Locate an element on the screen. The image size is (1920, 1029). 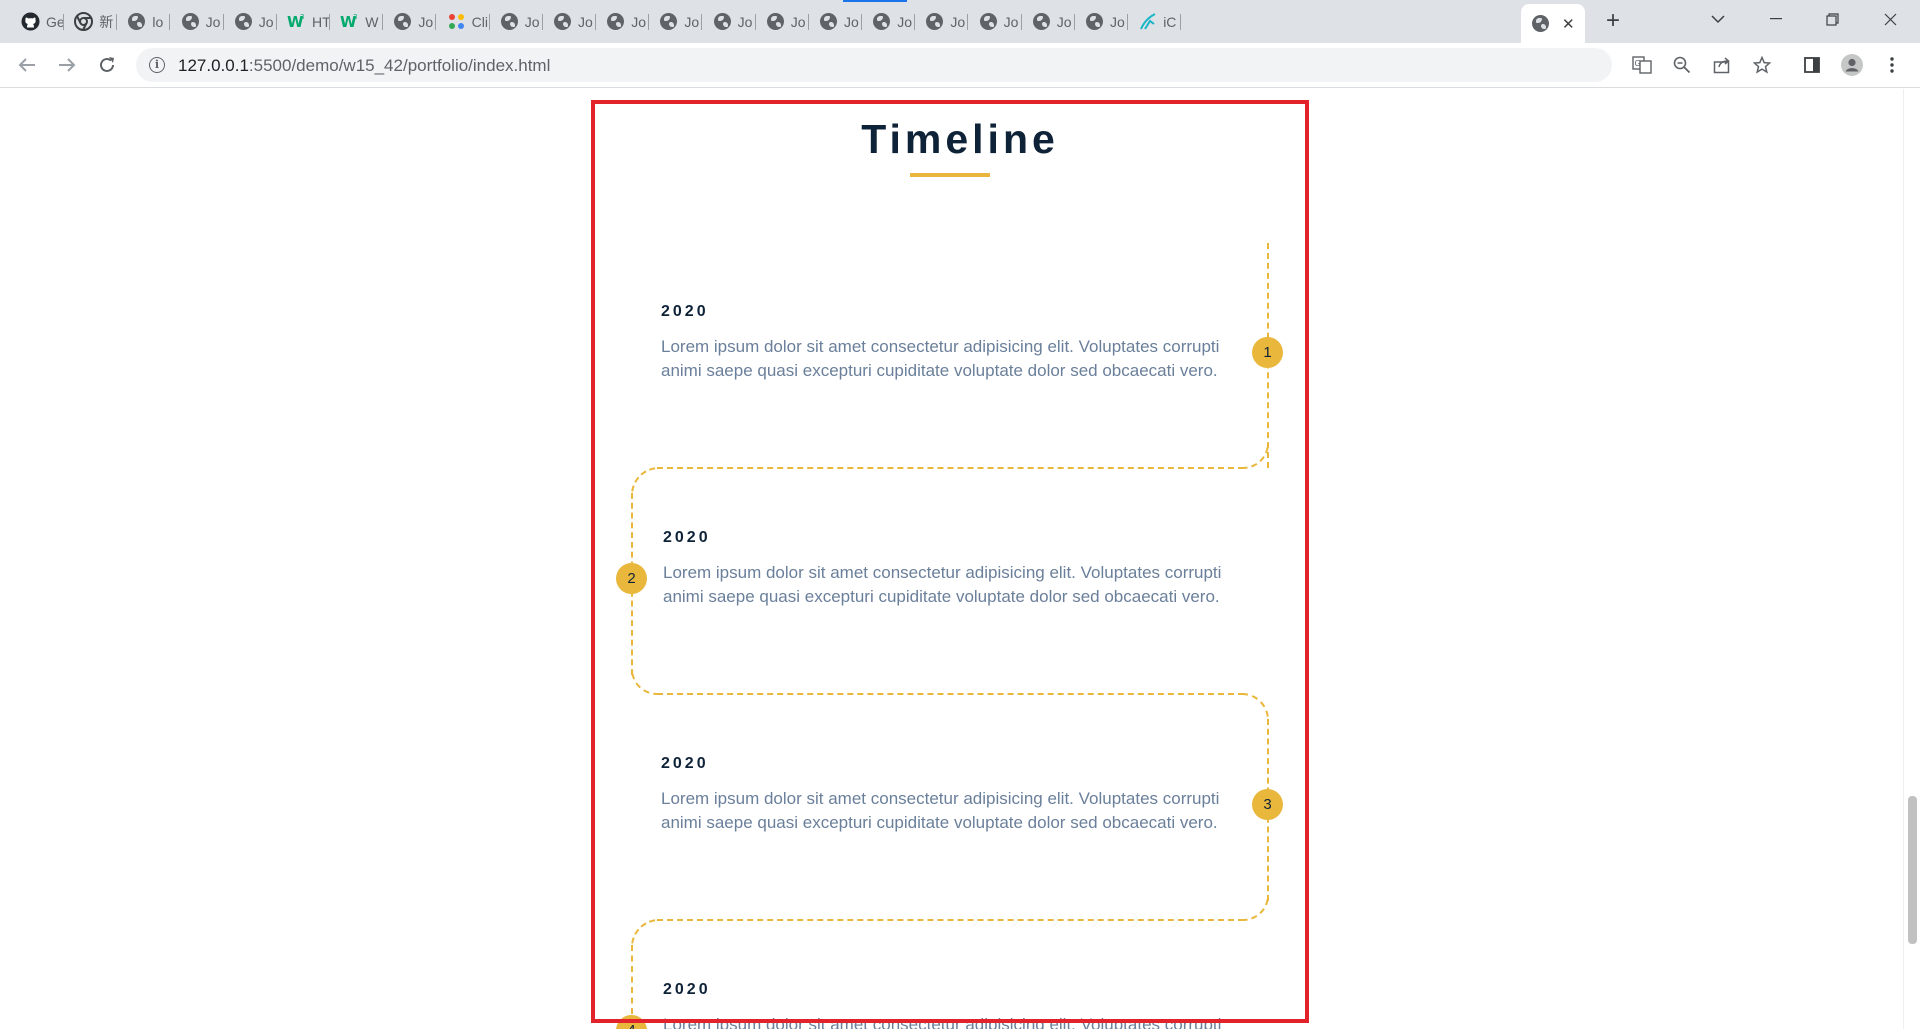
browser-tab: W 3 HT is located at coordinates (303, 21).